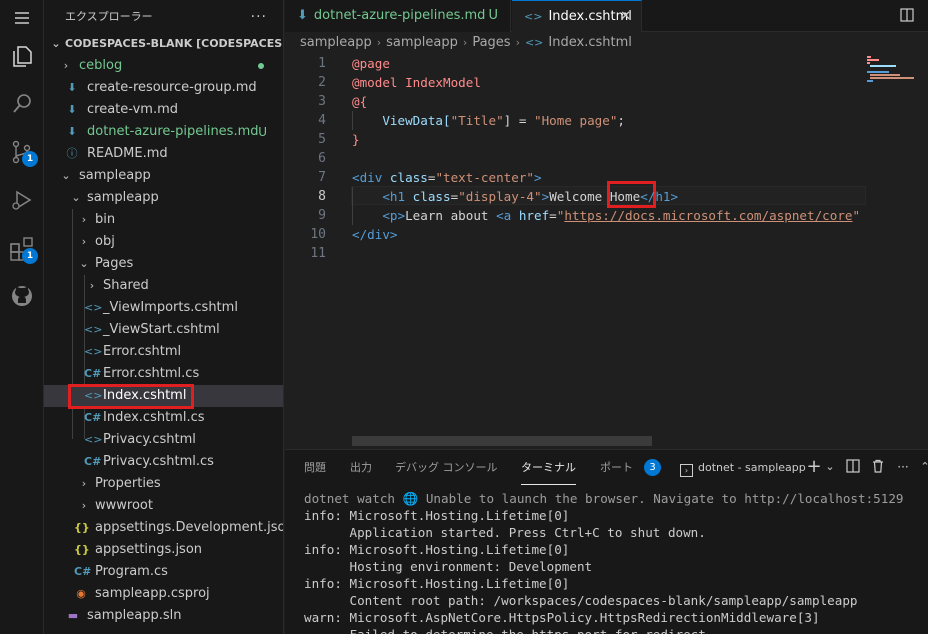 This screenshot has width=928, height=634. Describe the element at coordinates (22, 296) in the screenshot. I see `github-icon` at that location.